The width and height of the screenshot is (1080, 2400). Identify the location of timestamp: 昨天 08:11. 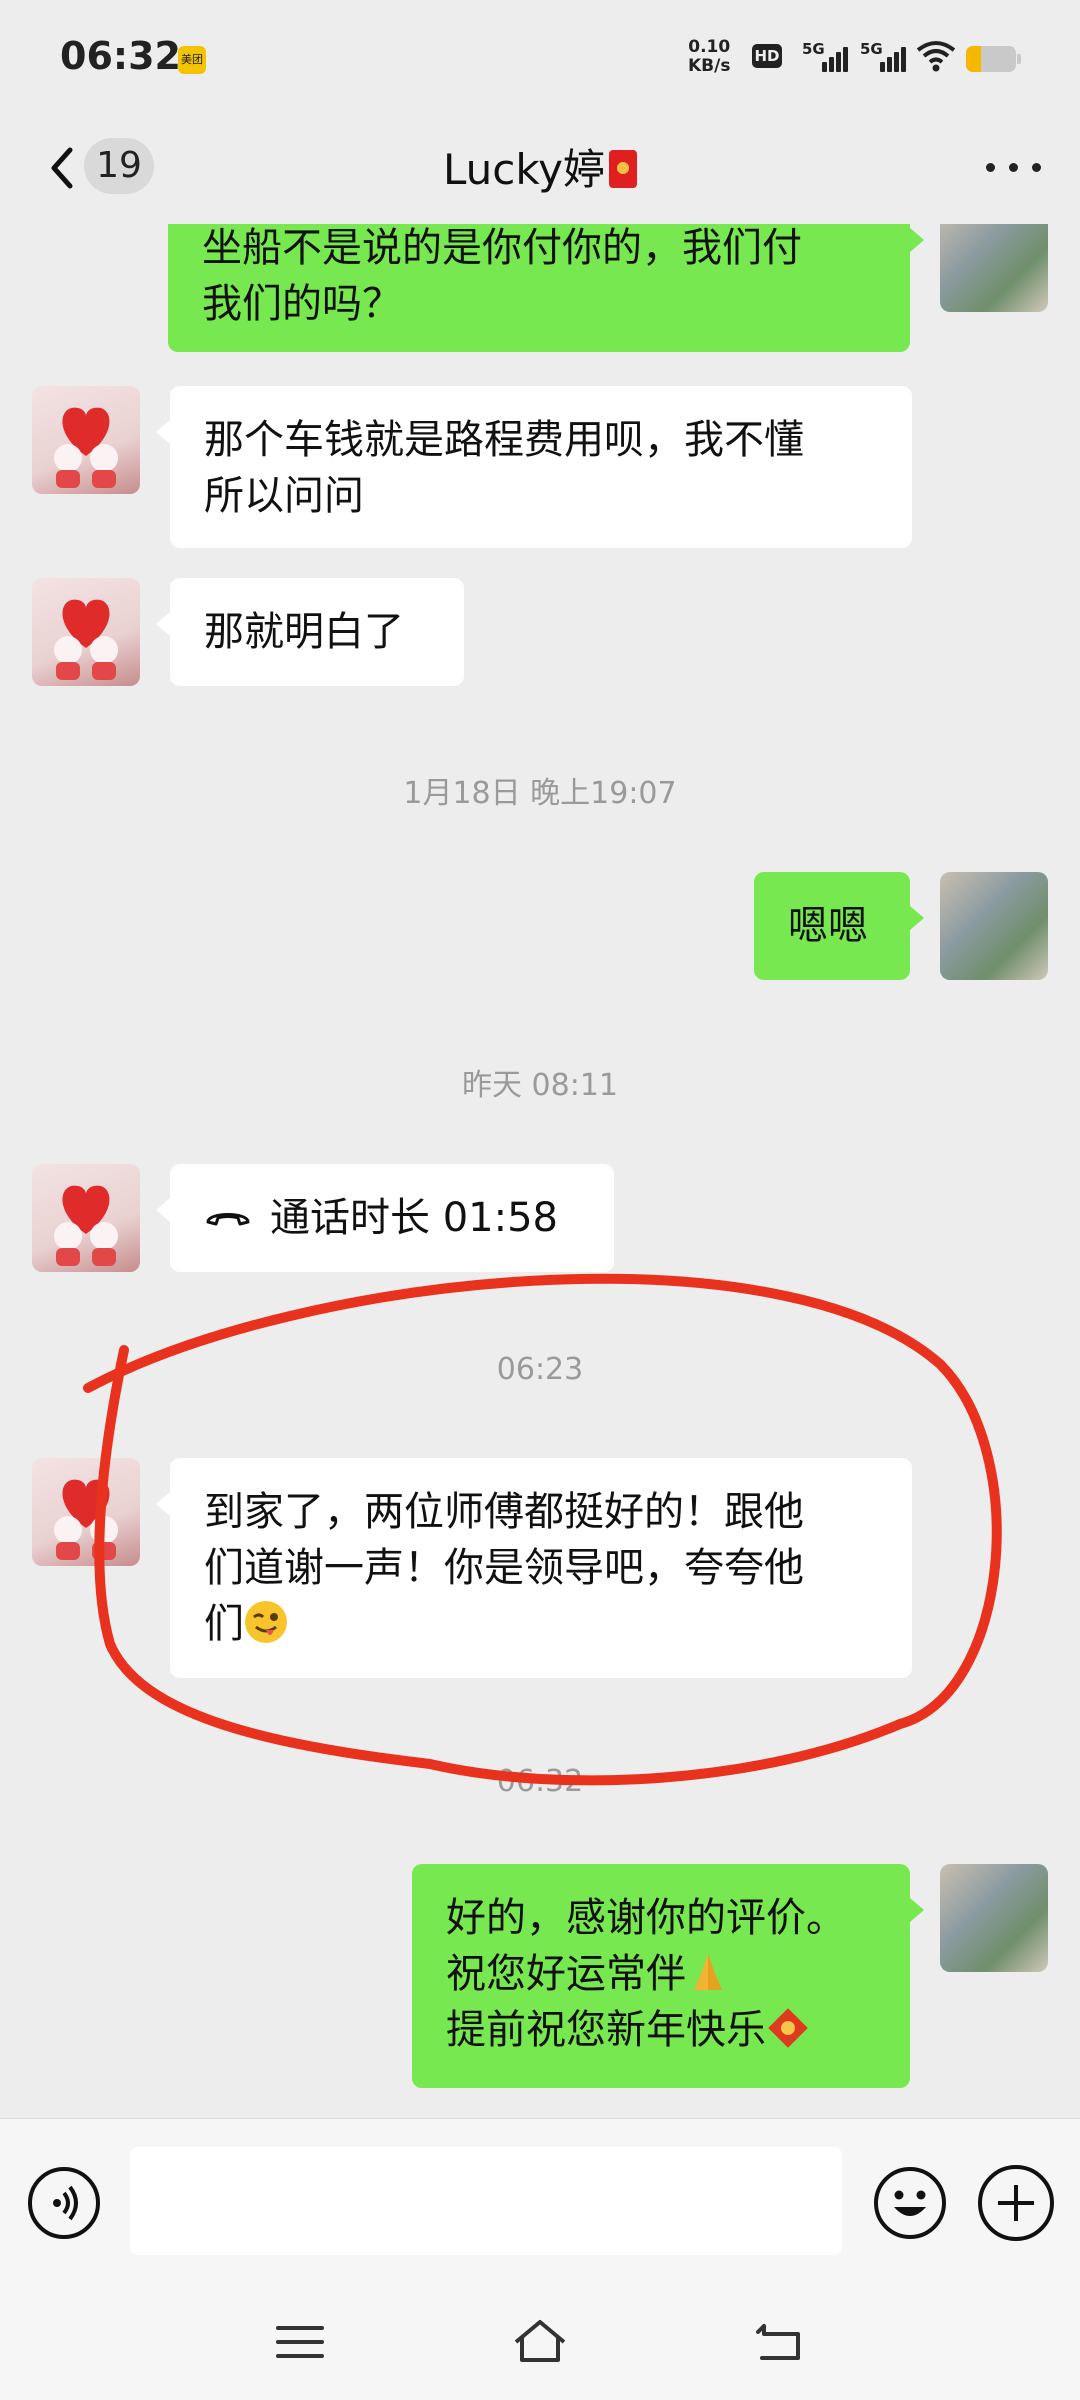
(540, 1085).